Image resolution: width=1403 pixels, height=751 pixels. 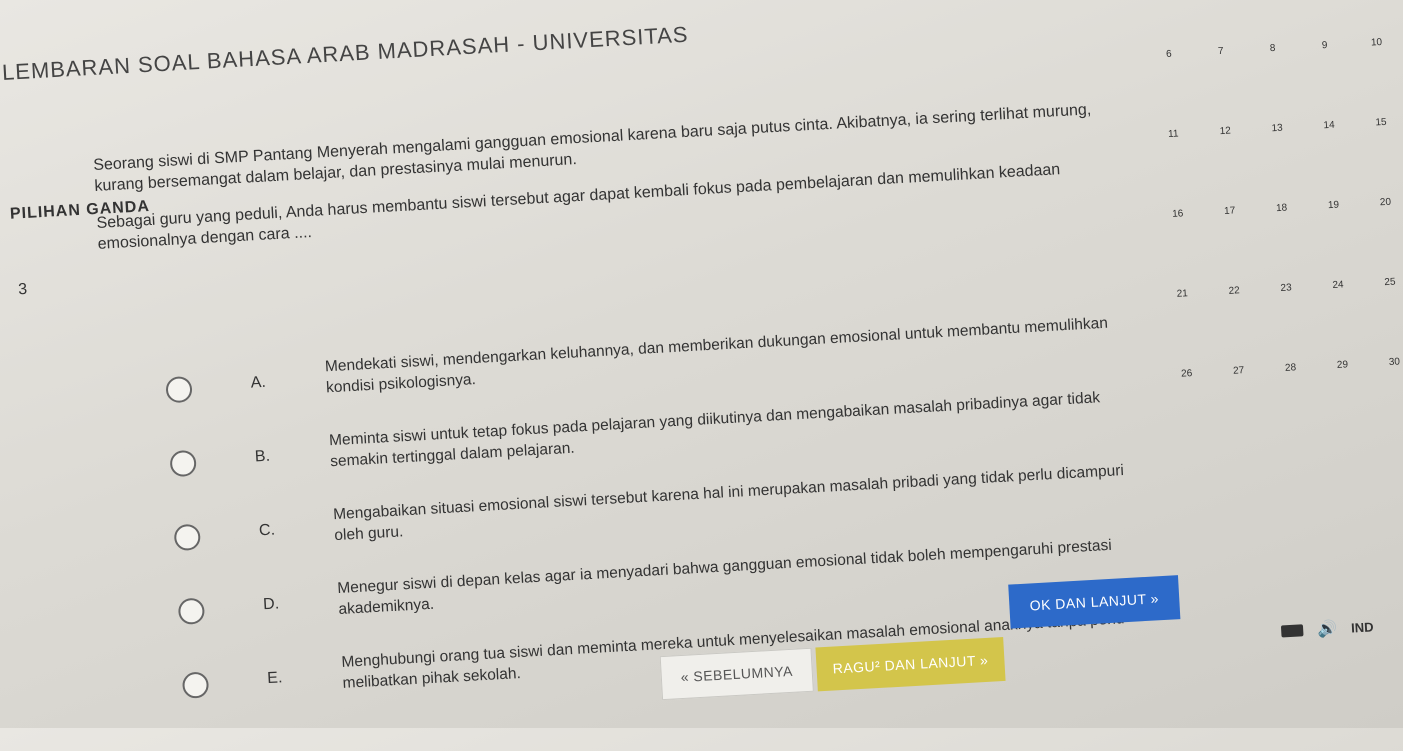 I want to click on radio-e, so click(x=195, y=685).